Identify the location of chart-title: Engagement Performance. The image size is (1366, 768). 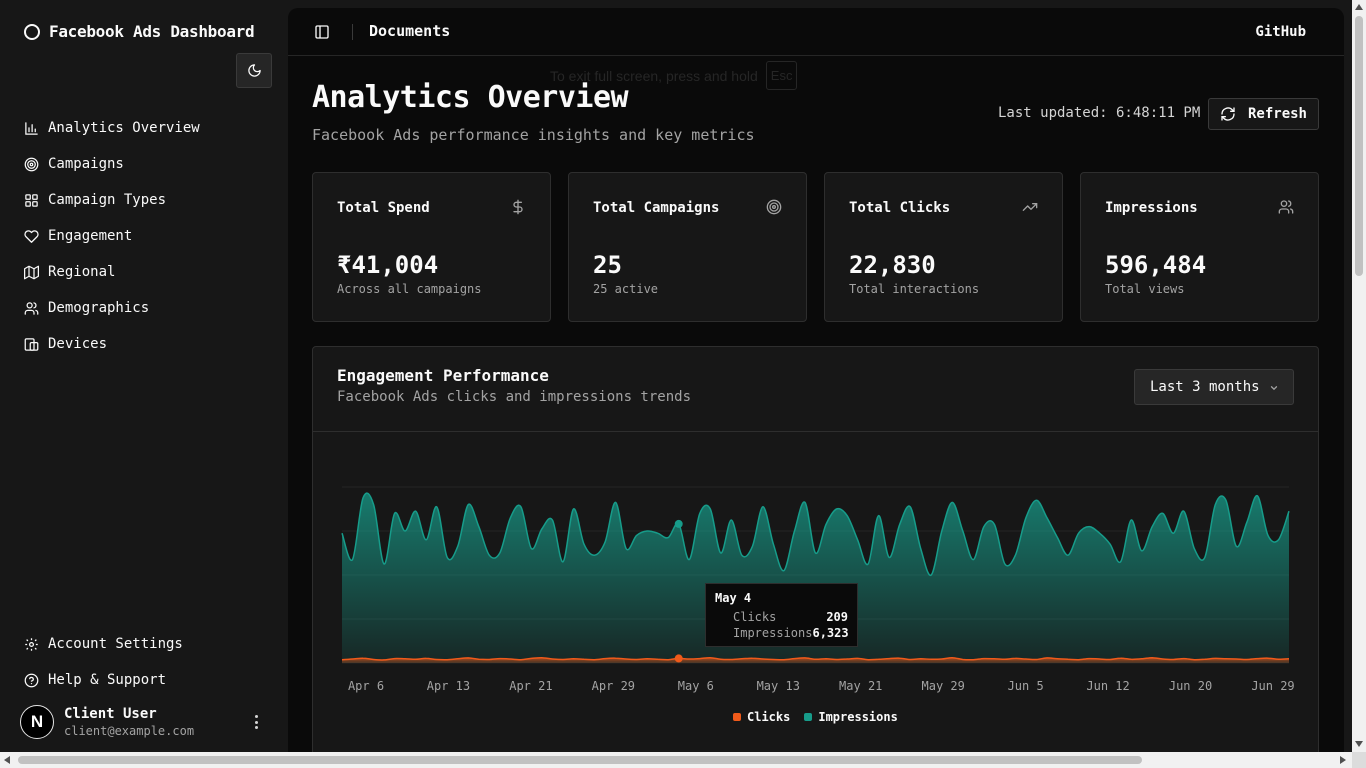
(443, 375).